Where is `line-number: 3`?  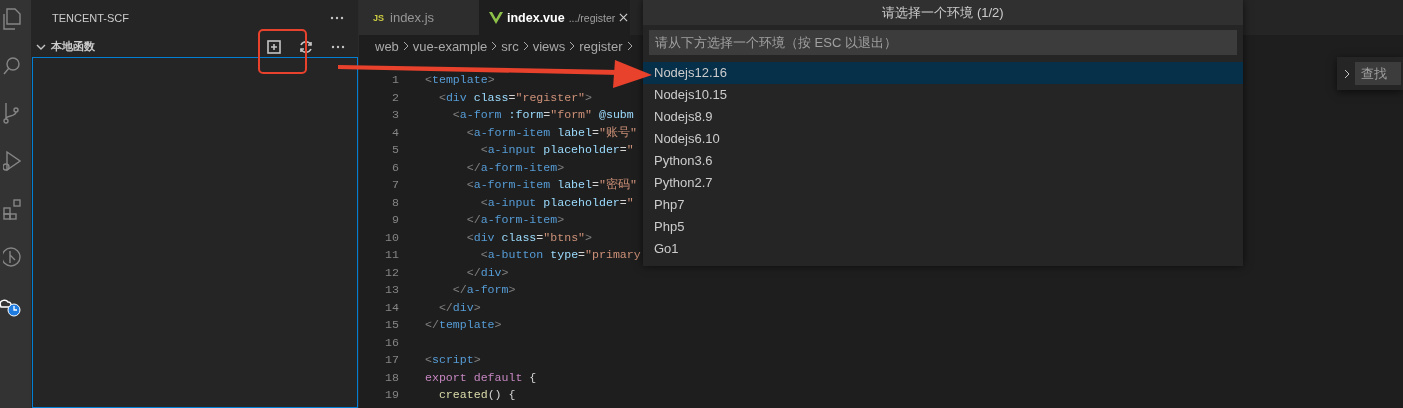 line-number: 3 is located at coordinates (395, 115).